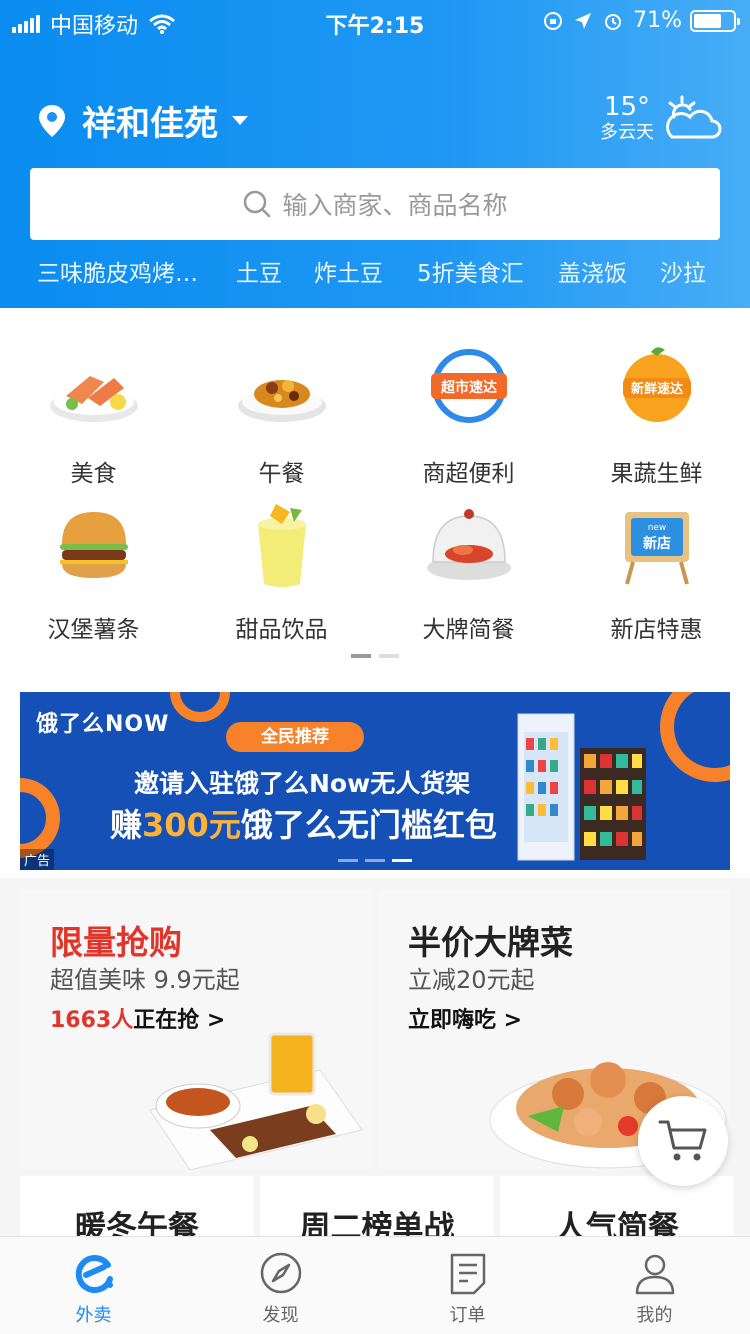 This screenshot has height=1334, width=750. What do you see at coordinates (257, 204) in the screenshot?
I see `search-icon` at bounding box center [257, 204].